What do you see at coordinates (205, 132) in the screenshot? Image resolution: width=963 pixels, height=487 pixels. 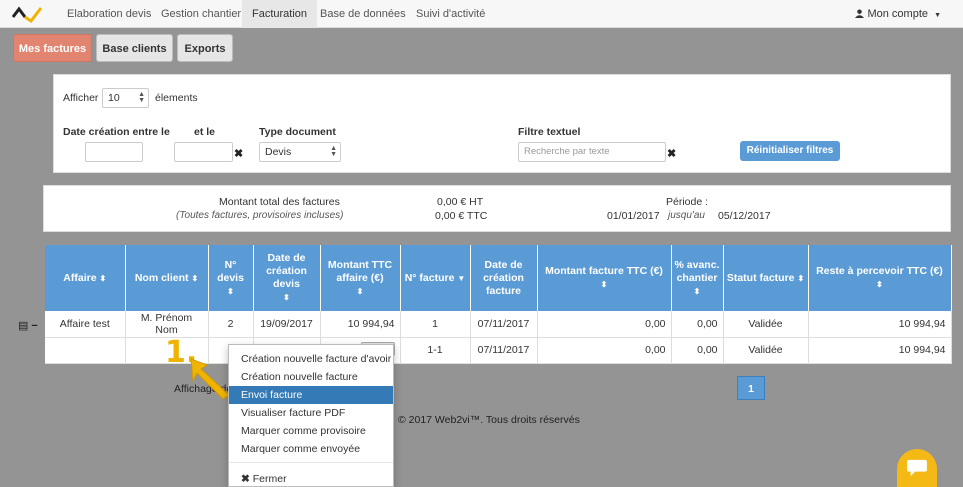 I see `date-to-label: et le` at bounding box center [205, 132].